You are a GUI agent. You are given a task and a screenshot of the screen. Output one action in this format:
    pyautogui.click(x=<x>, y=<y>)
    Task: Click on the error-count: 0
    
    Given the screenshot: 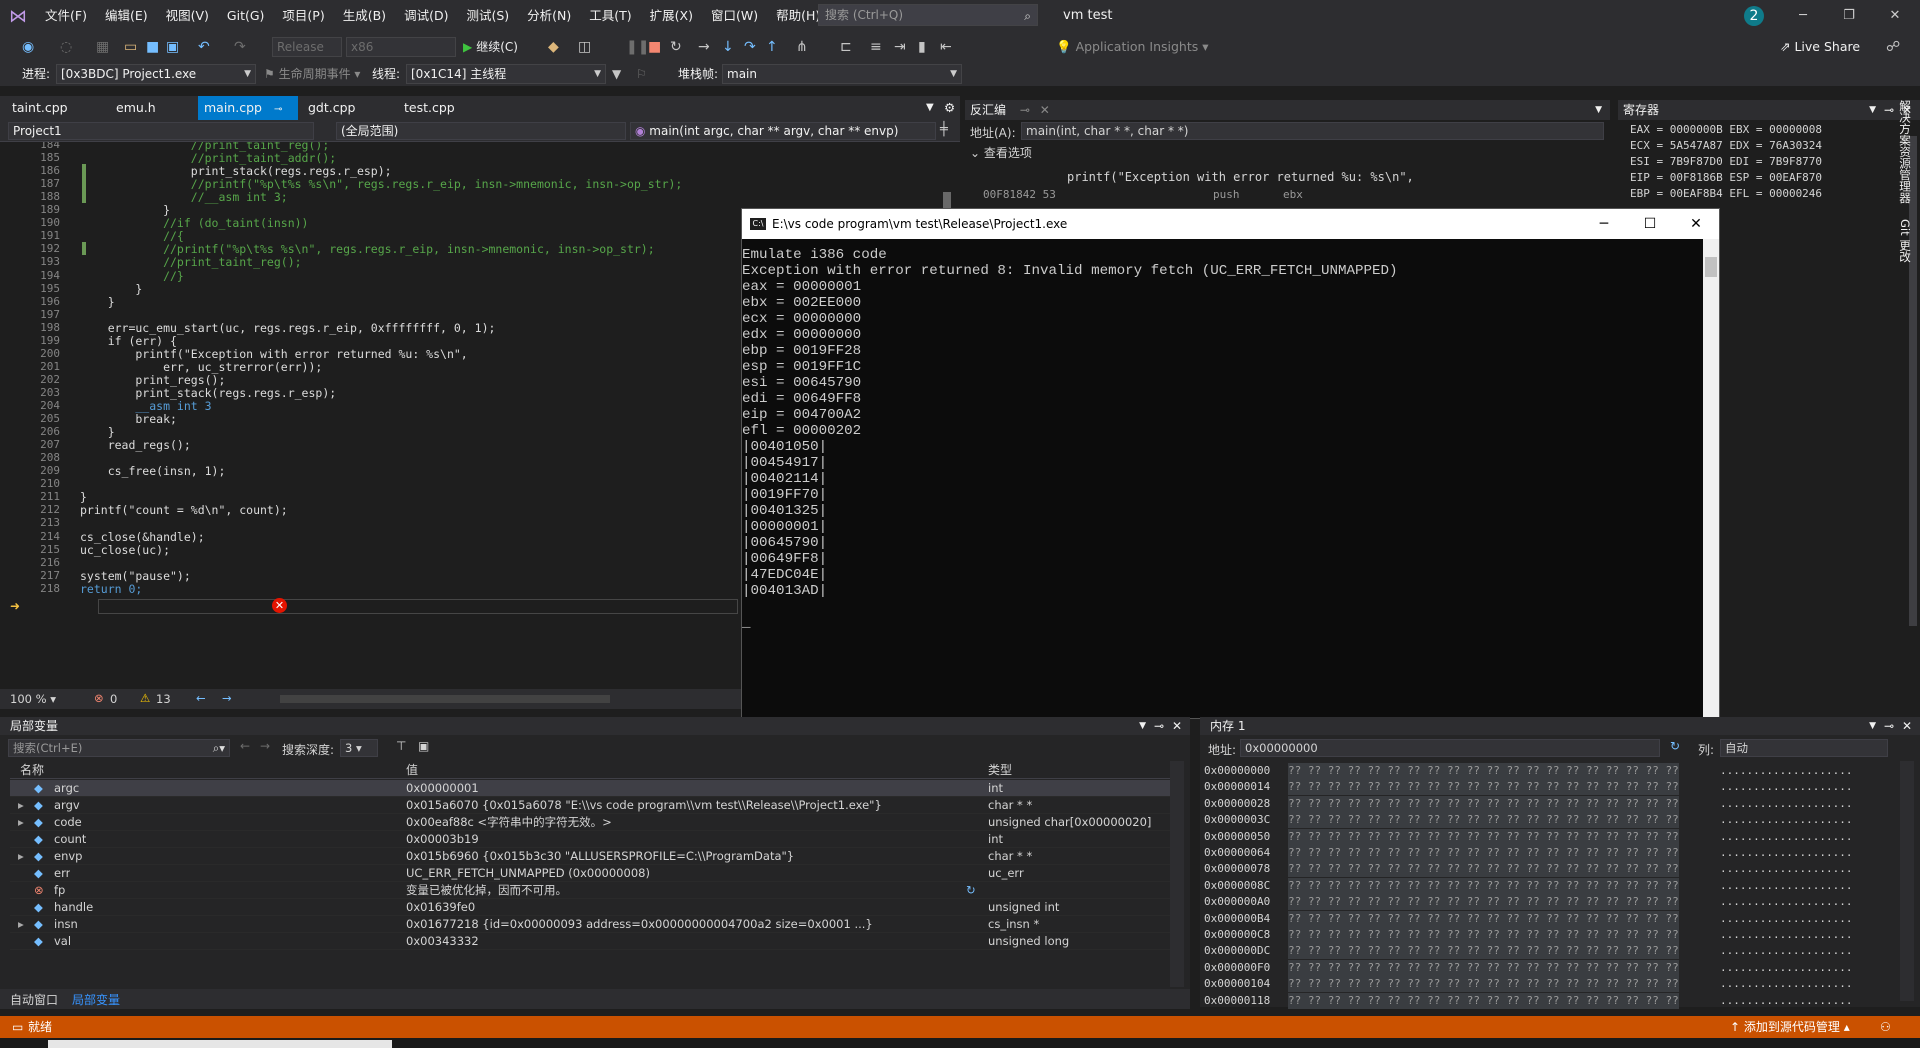 What is the action you would take?
    pyautogui.click(x=113, y=699)
    